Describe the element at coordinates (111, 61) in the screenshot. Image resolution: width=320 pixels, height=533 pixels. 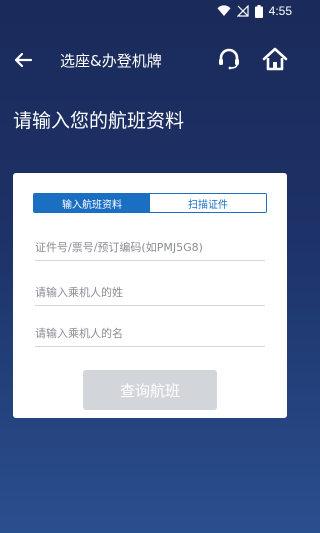
I see `header-title: 选座&办登机牌` at that location.